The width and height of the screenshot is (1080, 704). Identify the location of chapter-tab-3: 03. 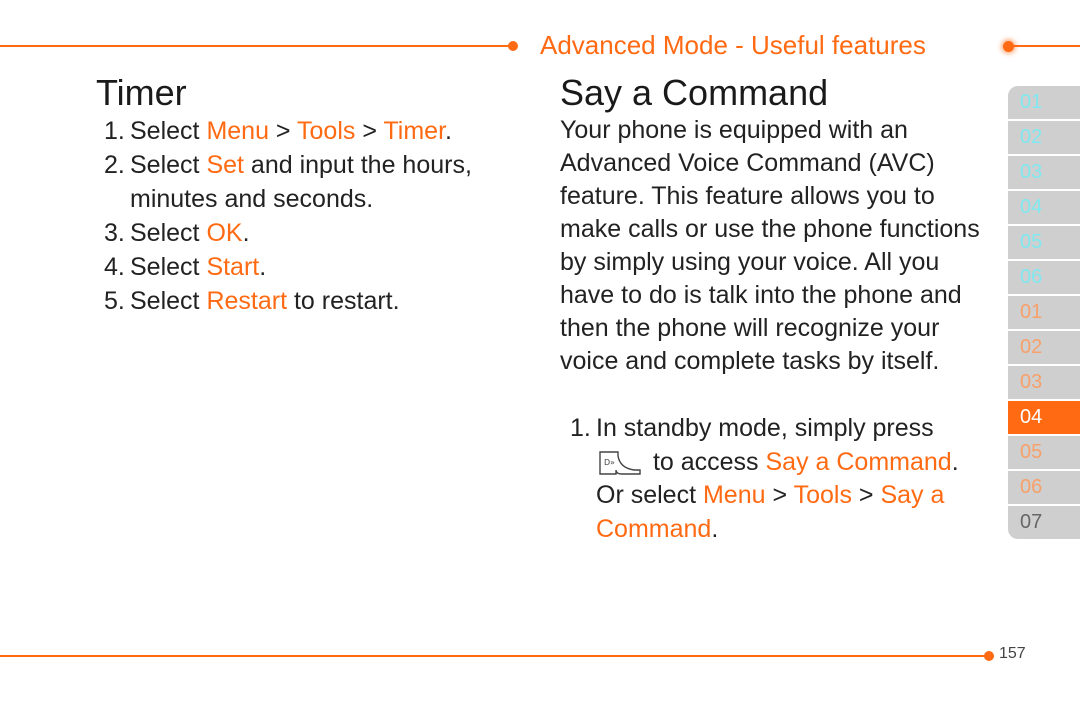
(1044, 172).